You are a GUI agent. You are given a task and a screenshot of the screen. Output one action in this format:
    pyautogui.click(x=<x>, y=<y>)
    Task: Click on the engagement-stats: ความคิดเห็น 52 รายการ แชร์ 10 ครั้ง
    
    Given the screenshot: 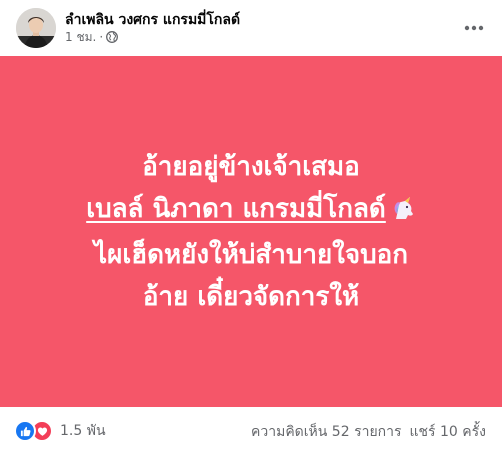 What is the action you would take?
    pyautogui.click(x=368, y=432)
    